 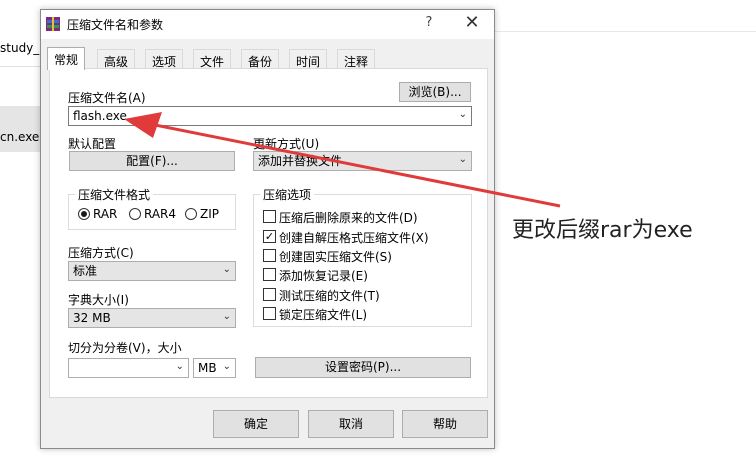 I want to click on close-button: ✕, so click(x=472, y=24).